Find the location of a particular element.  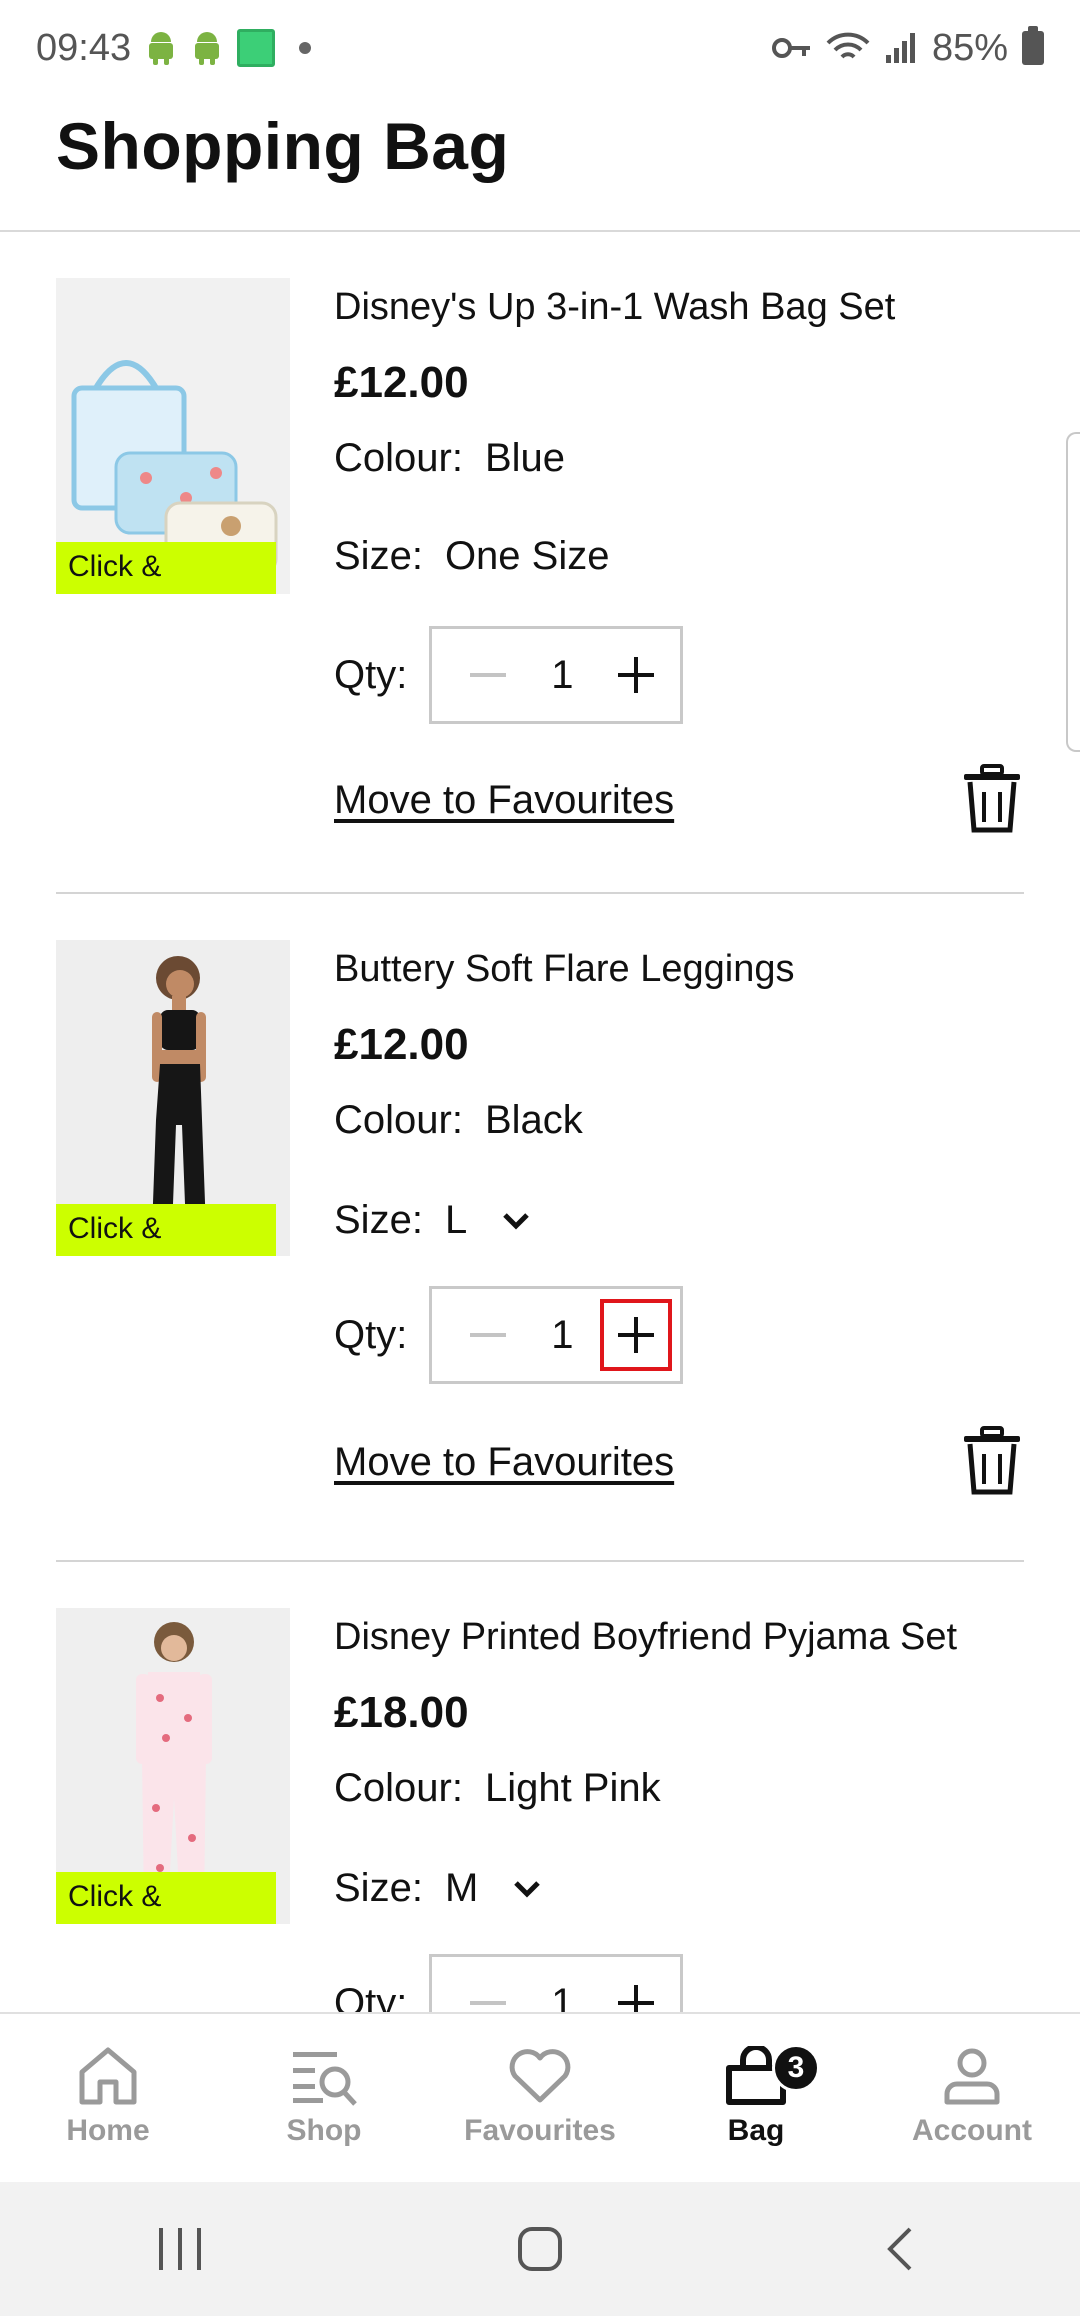

home-icon is located at coordinates (108, 2076).